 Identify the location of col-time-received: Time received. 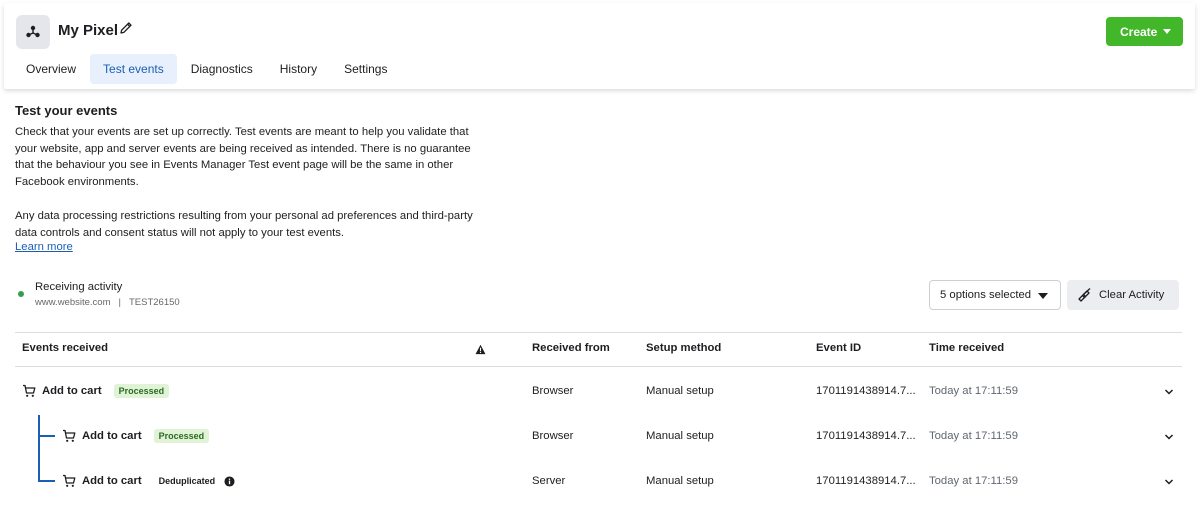
(967, 348).